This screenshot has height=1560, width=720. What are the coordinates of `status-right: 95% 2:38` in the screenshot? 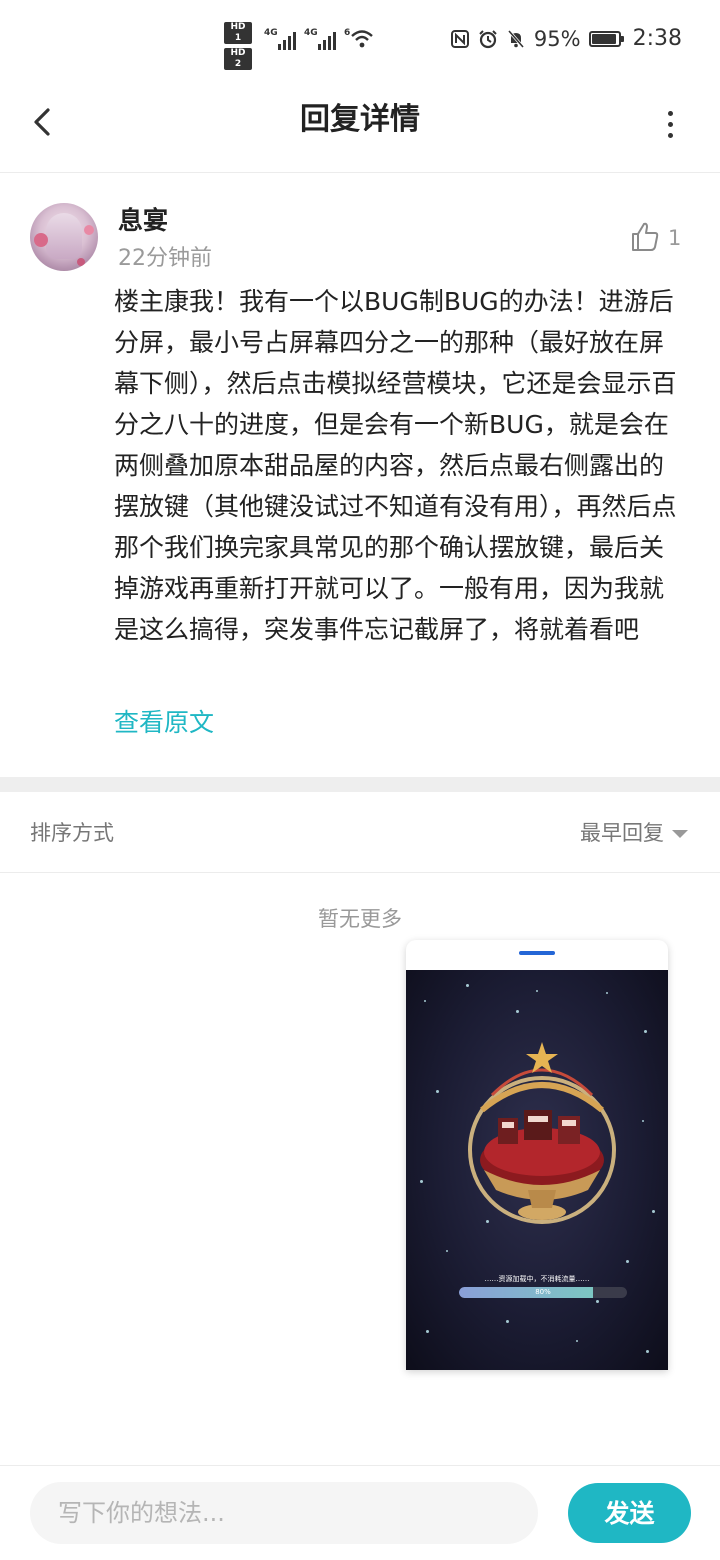 It's located at (566, 38).